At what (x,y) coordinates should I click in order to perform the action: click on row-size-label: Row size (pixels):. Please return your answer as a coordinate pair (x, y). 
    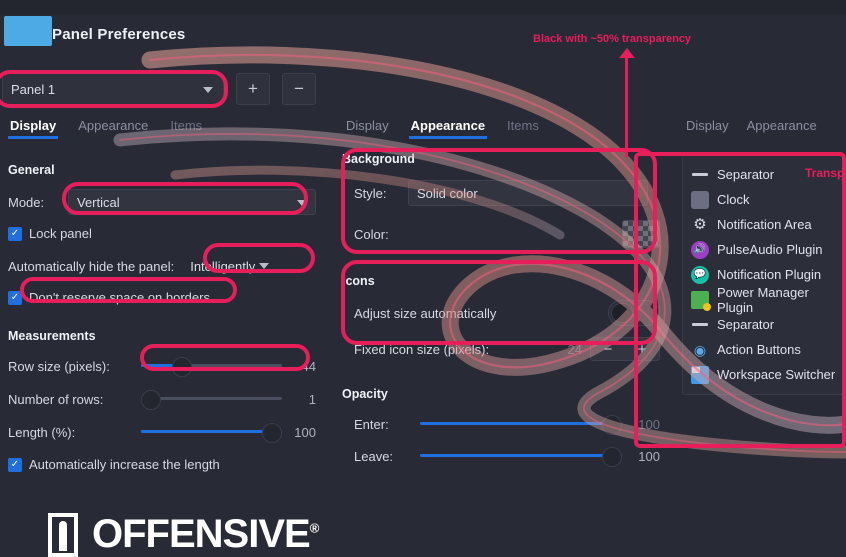
    Looking at the image, I should click on (59, 366).